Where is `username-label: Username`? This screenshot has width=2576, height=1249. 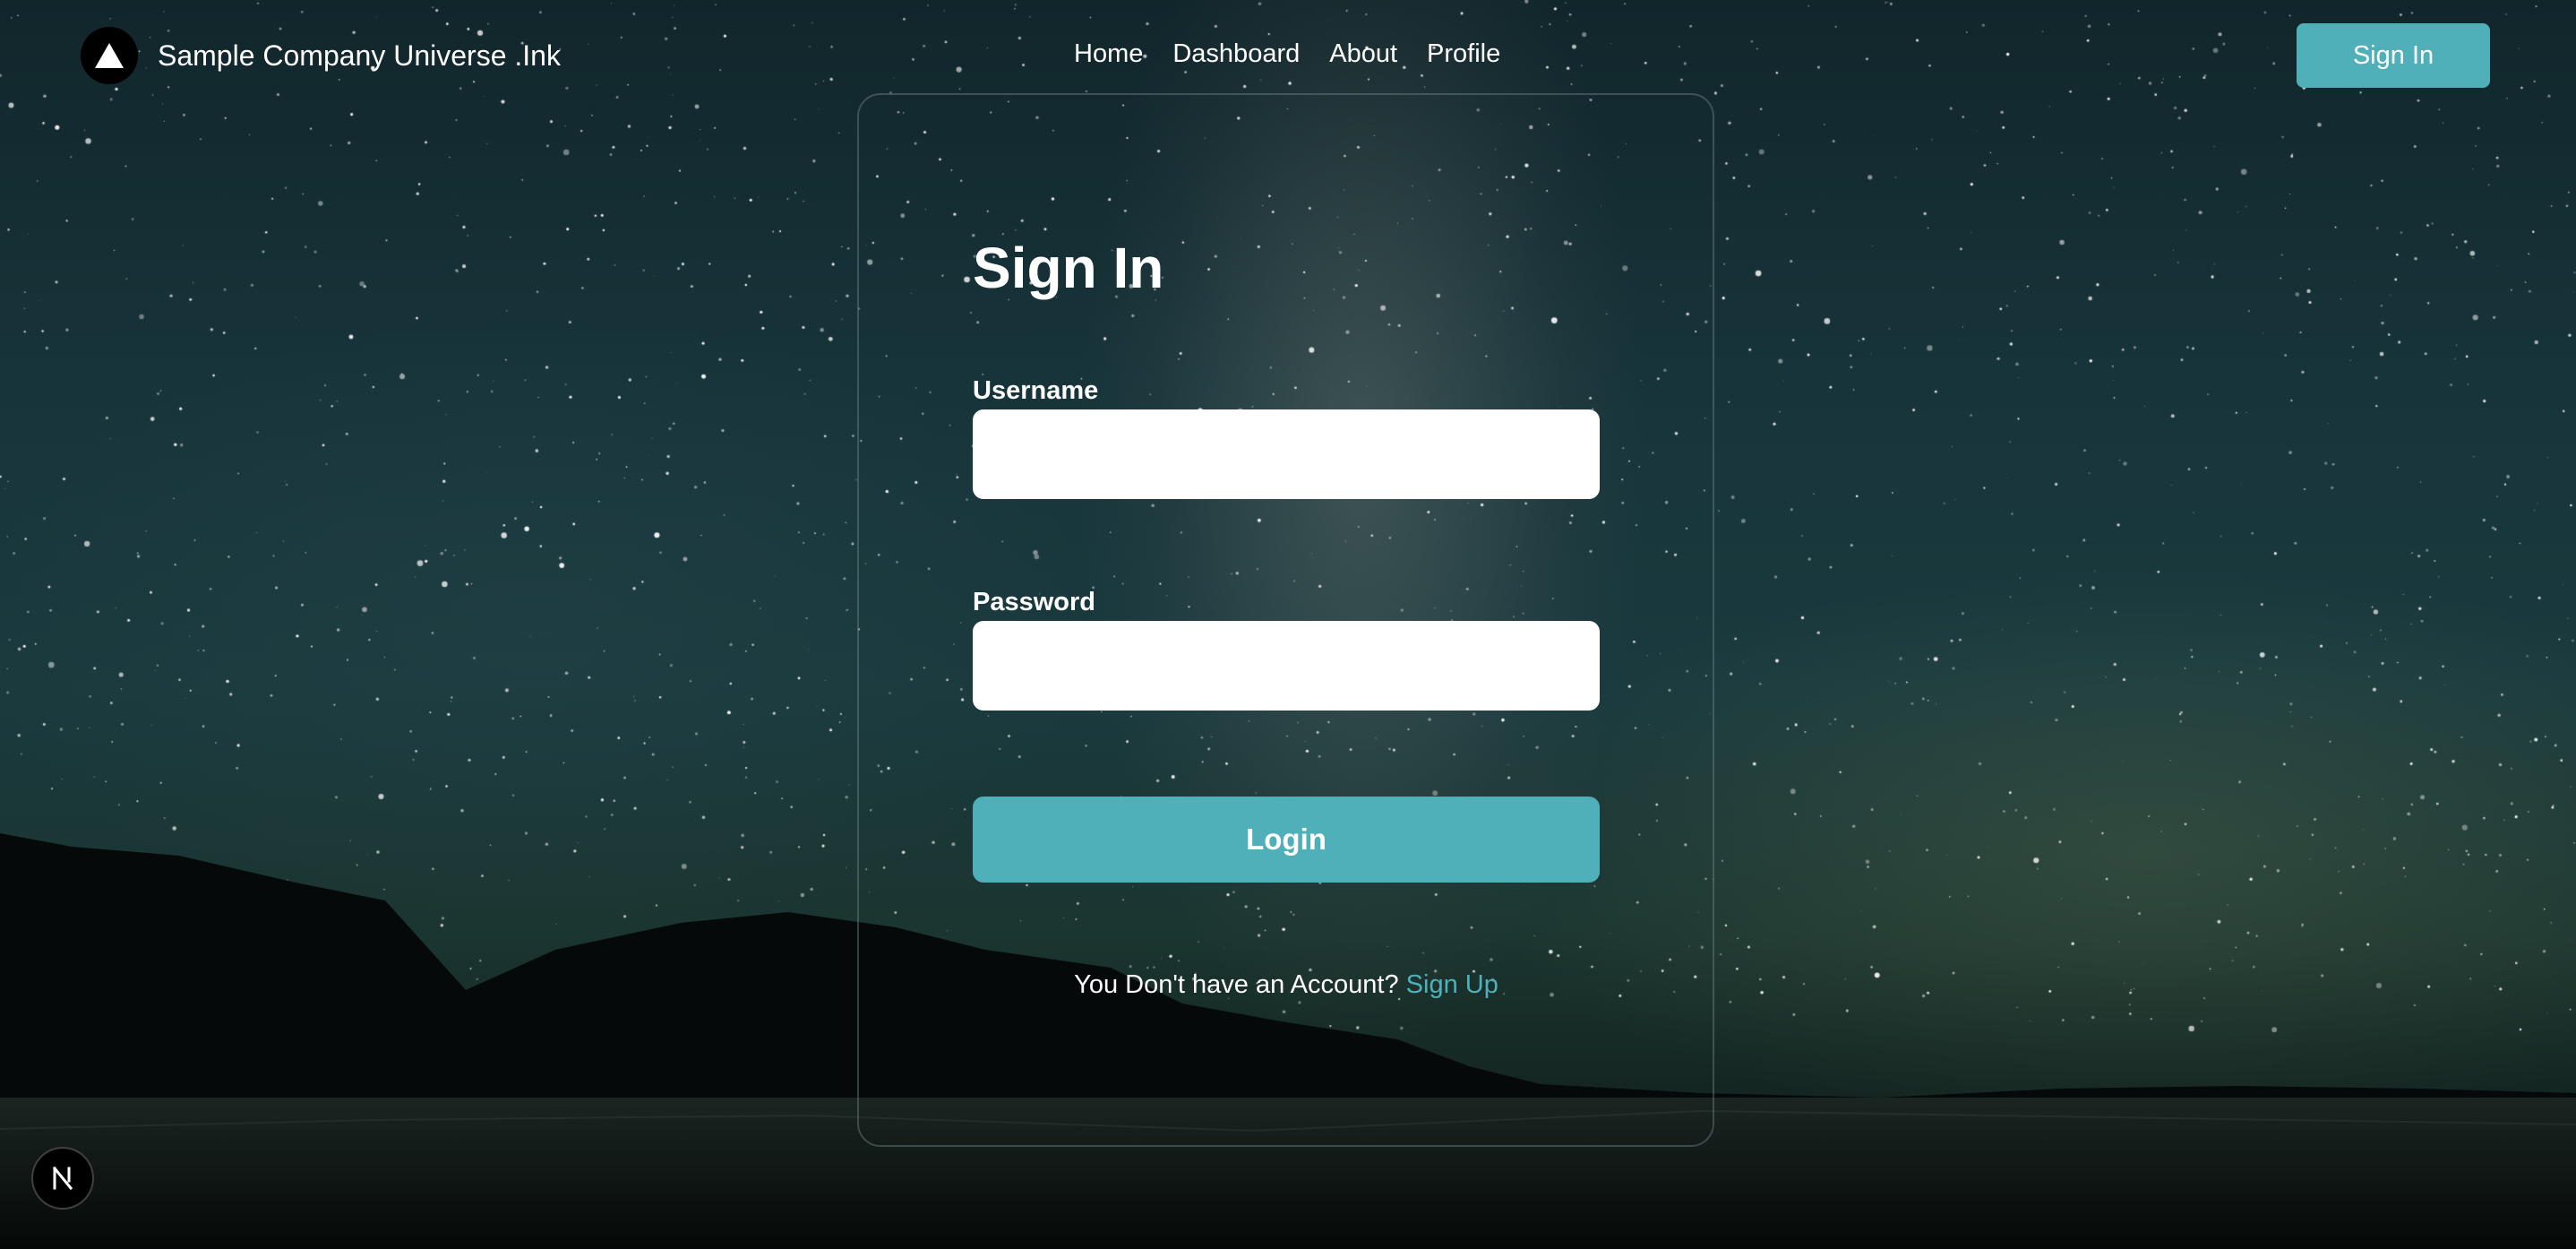
username-label: Username is located at coordinates (1036, 391).